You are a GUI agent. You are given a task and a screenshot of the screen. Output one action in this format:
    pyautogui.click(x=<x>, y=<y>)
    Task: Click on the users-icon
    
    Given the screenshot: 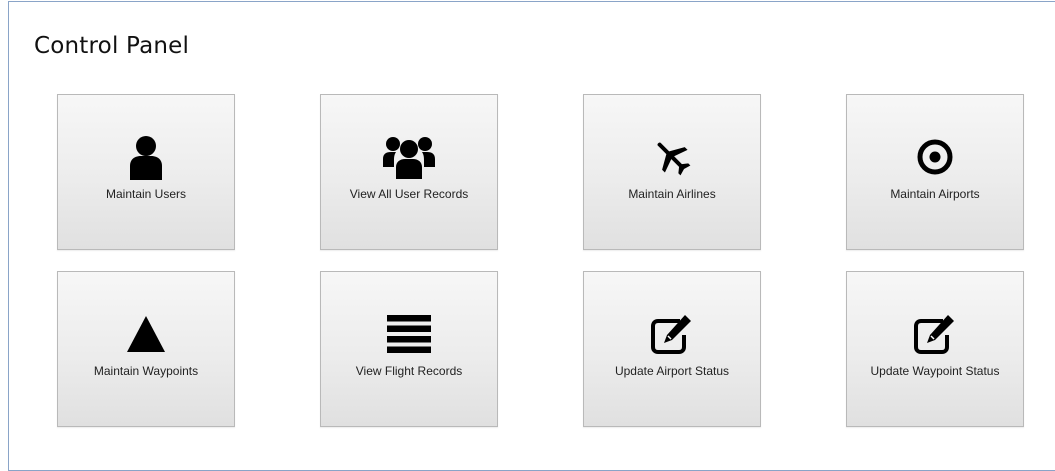 What is the action you would take?
    pyautogui.click(x=409, y=157)
    